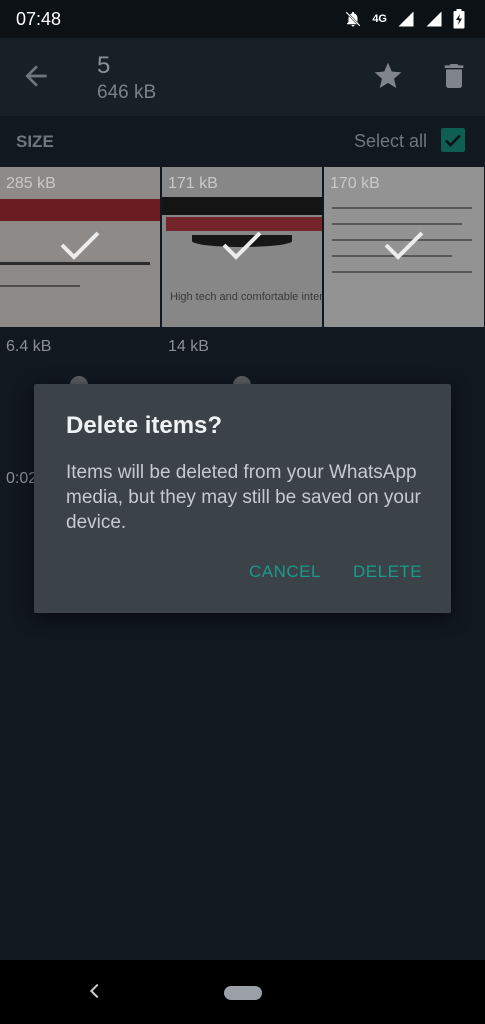  What do you see at coordinates (355, 183) in the screenshot?
I see `thumbnail-size: 170 kB` at bounding box center [355, 183].